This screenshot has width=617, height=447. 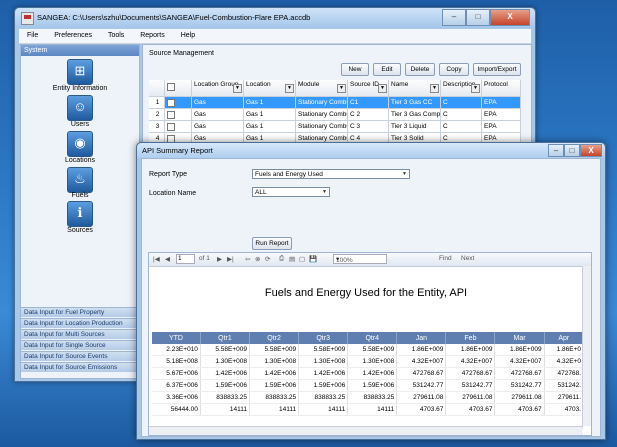 I want to click on vertical-scrollbar, so click(x=586, y=346).